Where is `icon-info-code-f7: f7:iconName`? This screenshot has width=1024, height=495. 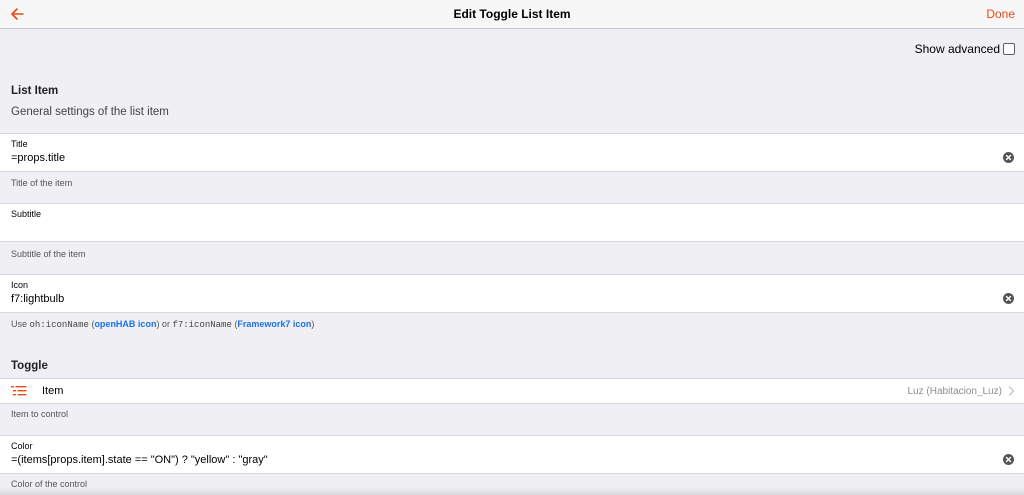 icon-info-code-f7: f7:iconName is located at coordinates (202, 325).